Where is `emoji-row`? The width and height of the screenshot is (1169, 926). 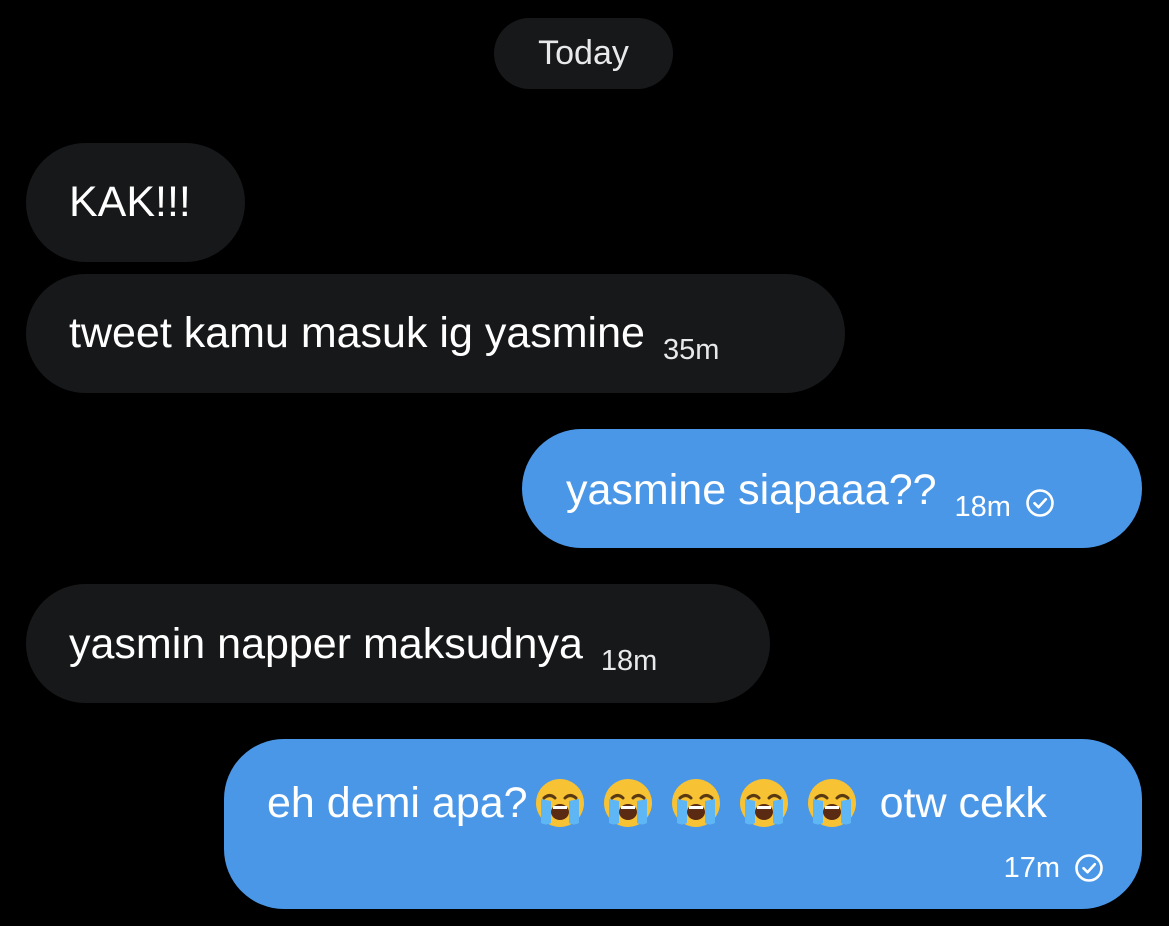
emoji-row is located at coordinates (701, 803).